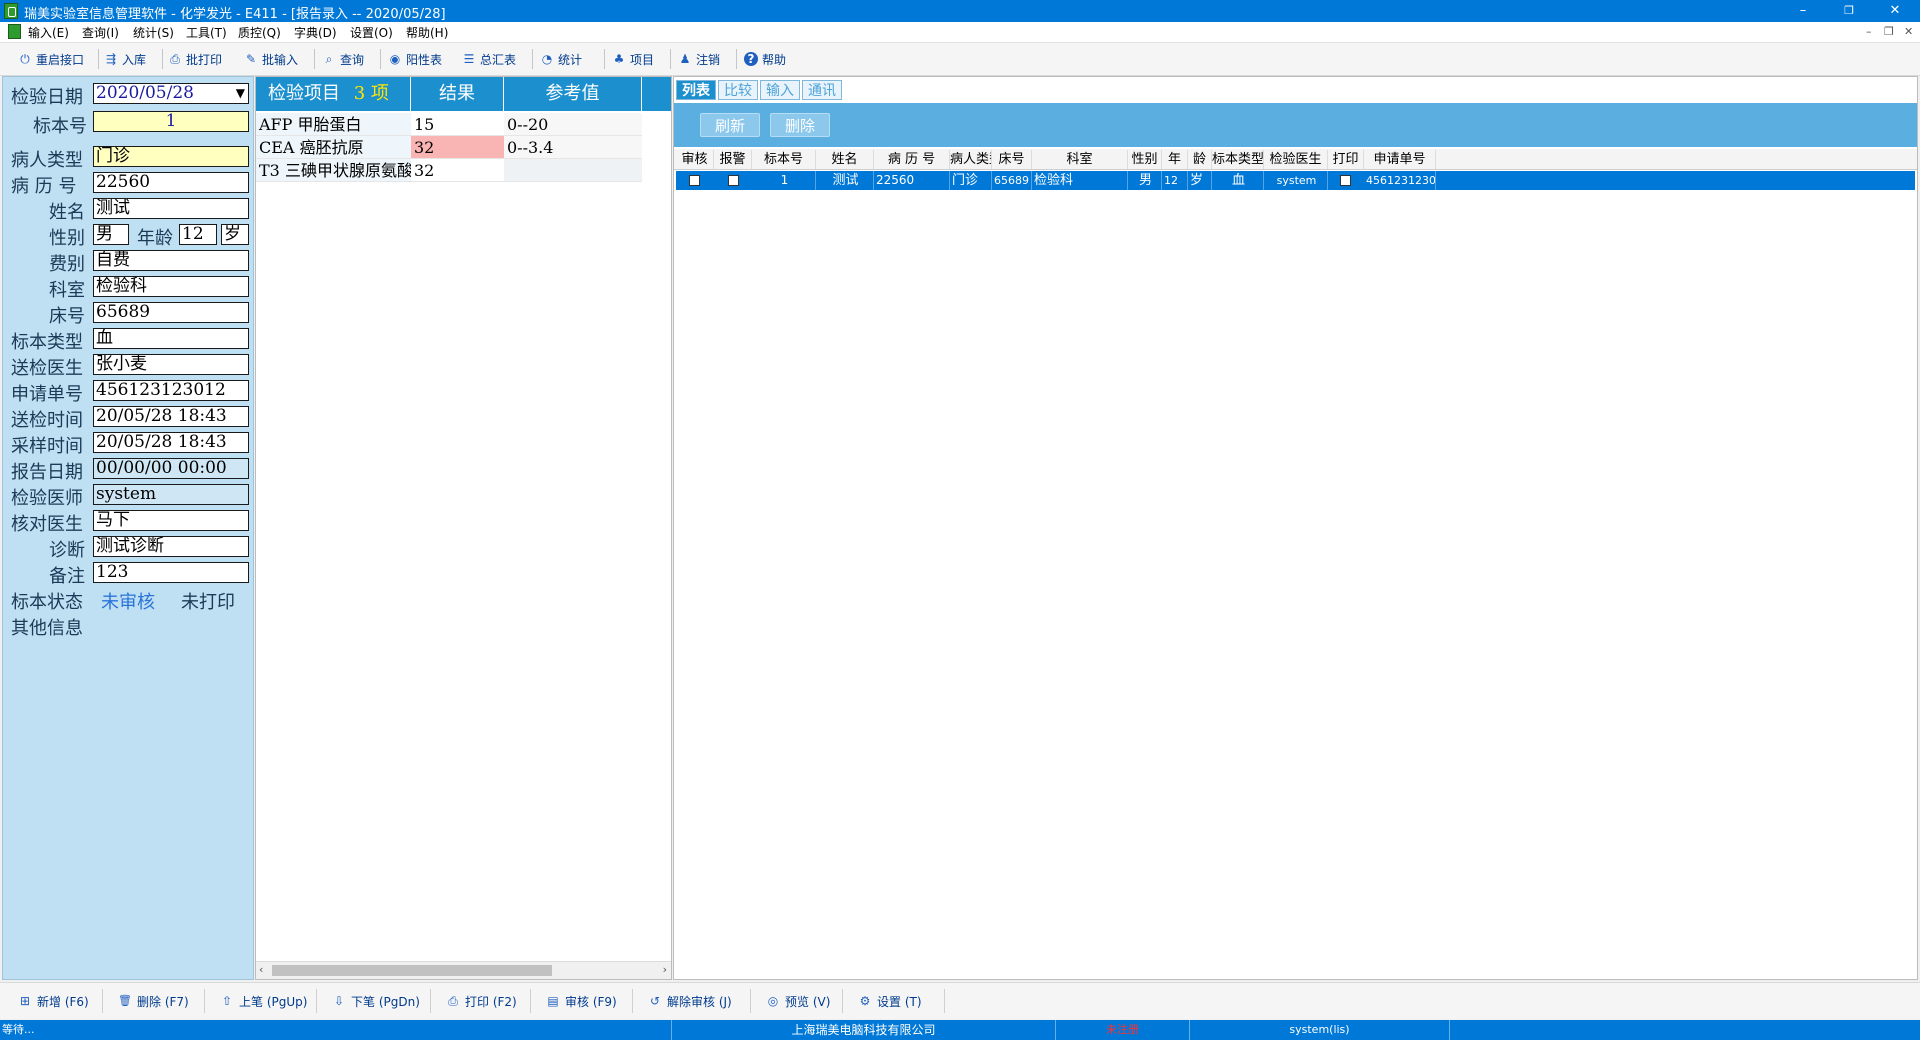  What do you see at coordinates (333, 124) in the screenshot?
I see `grid-cell-item: AFP 甲胎蛋白` at bounding box center [333, 124].